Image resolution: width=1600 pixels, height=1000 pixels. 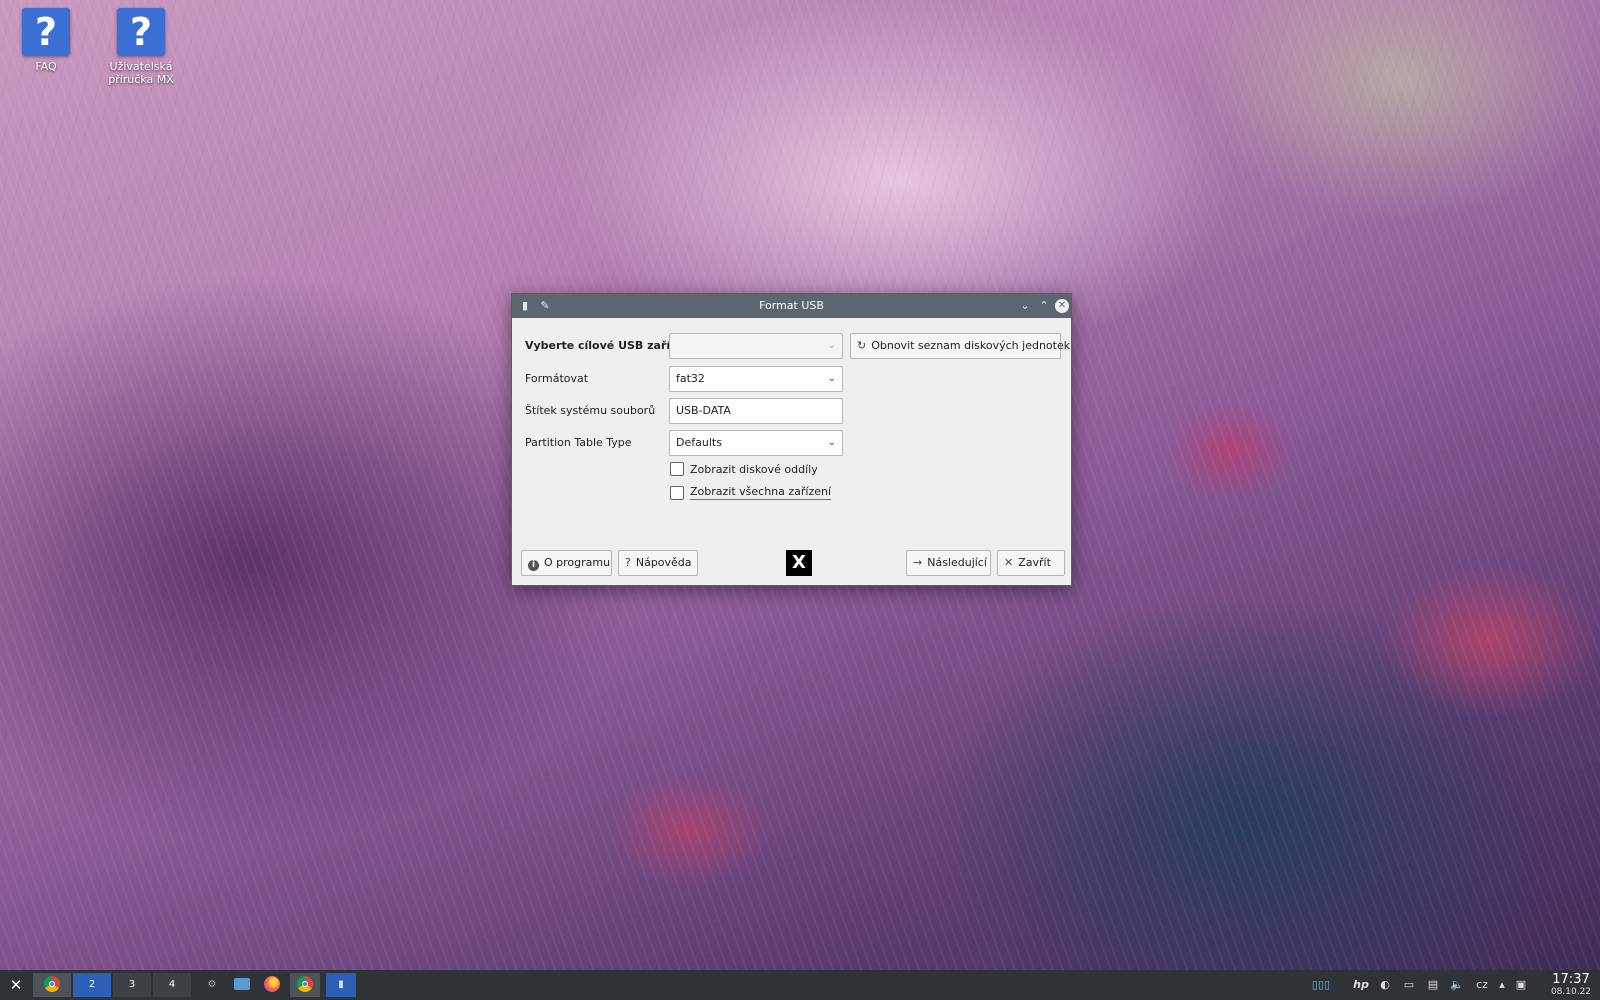 I want to click on format-select: fat32 ⌄, so click(x=756, y=379).